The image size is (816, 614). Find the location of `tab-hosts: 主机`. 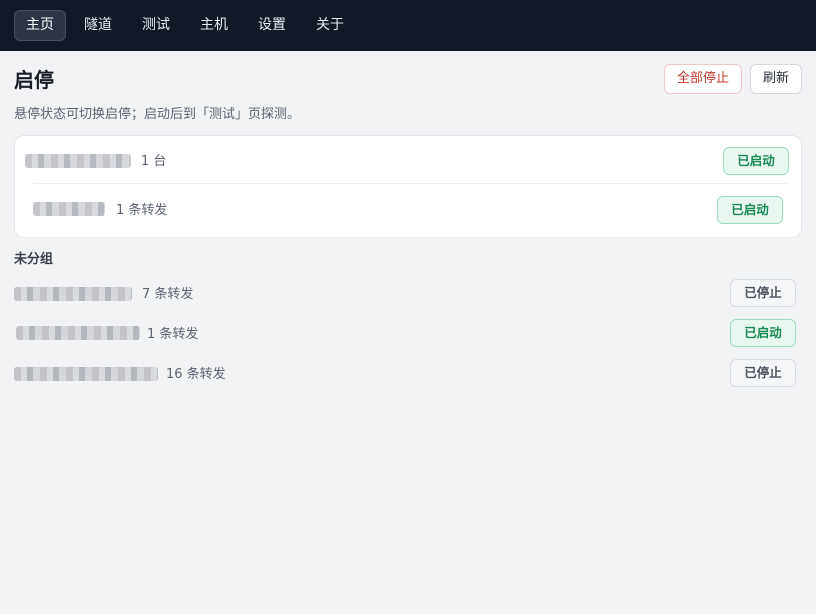

tab-hosts: 主机 is located at coordinates (214, 25).